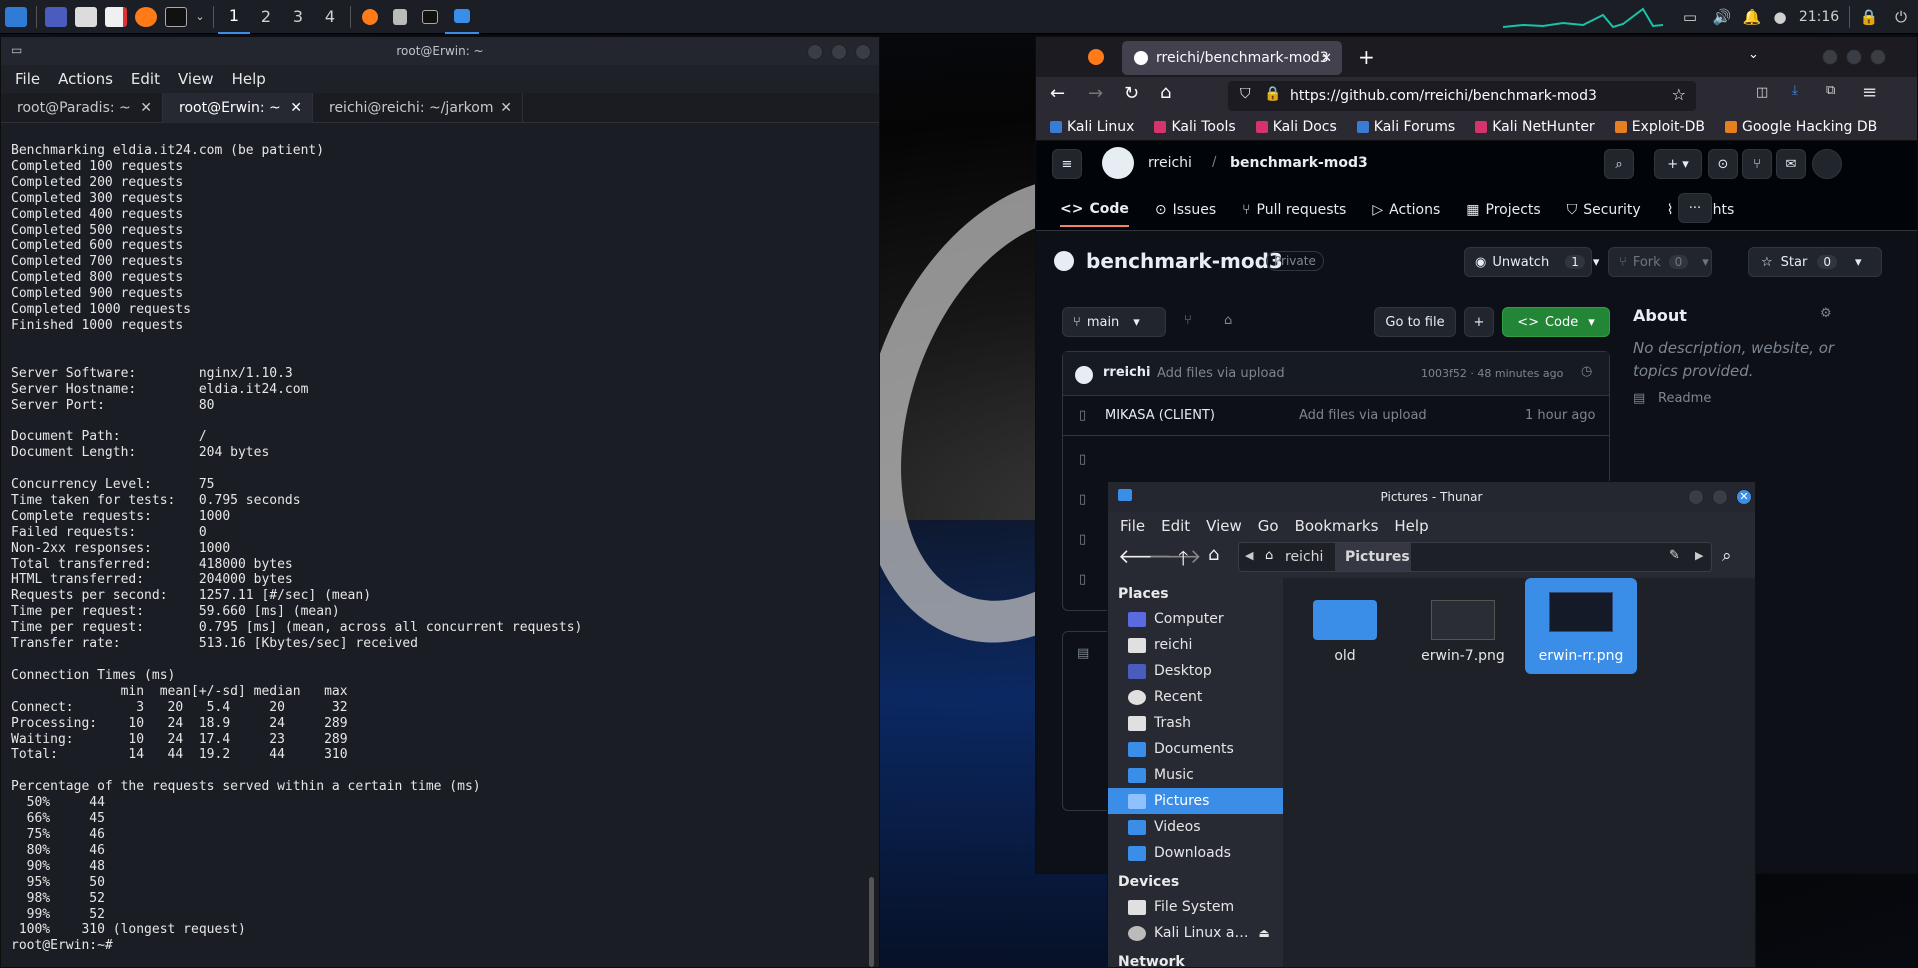  Describe the element at coordinates (1690, 17) in the screenshot. I see `display-icon: ▭` at that location.